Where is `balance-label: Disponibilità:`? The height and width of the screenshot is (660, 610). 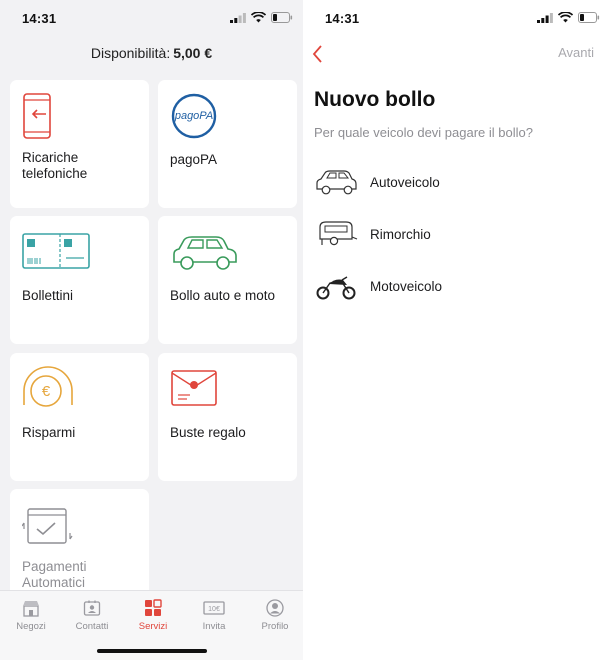 balance-label: Disponibilità: is located at coordinates (130, 53).